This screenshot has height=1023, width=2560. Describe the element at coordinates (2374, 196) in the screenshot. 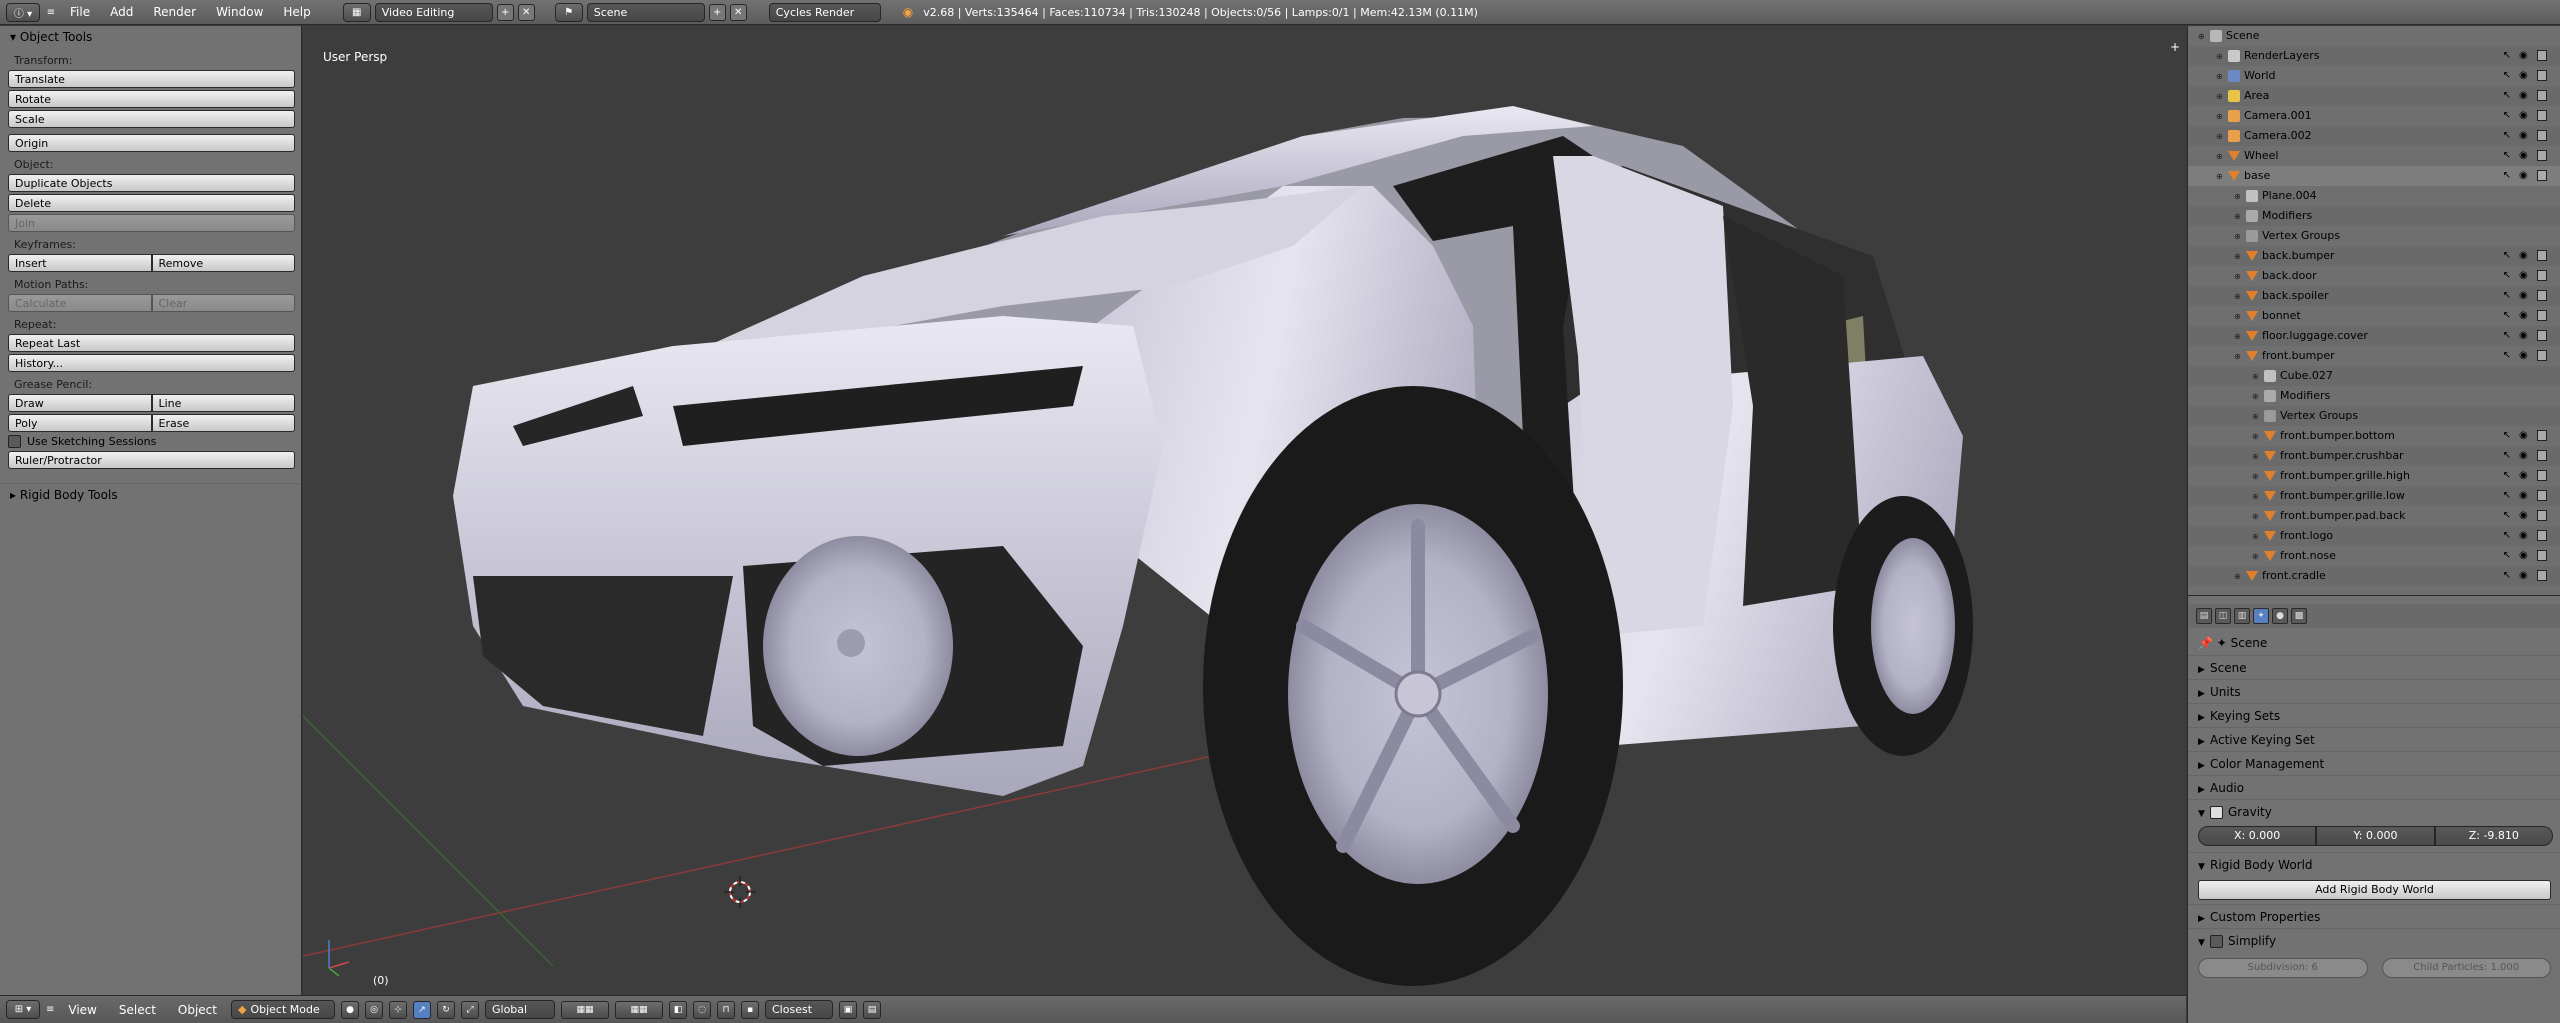

I see `outliner-row: ⊕ Plane.004` at that location.